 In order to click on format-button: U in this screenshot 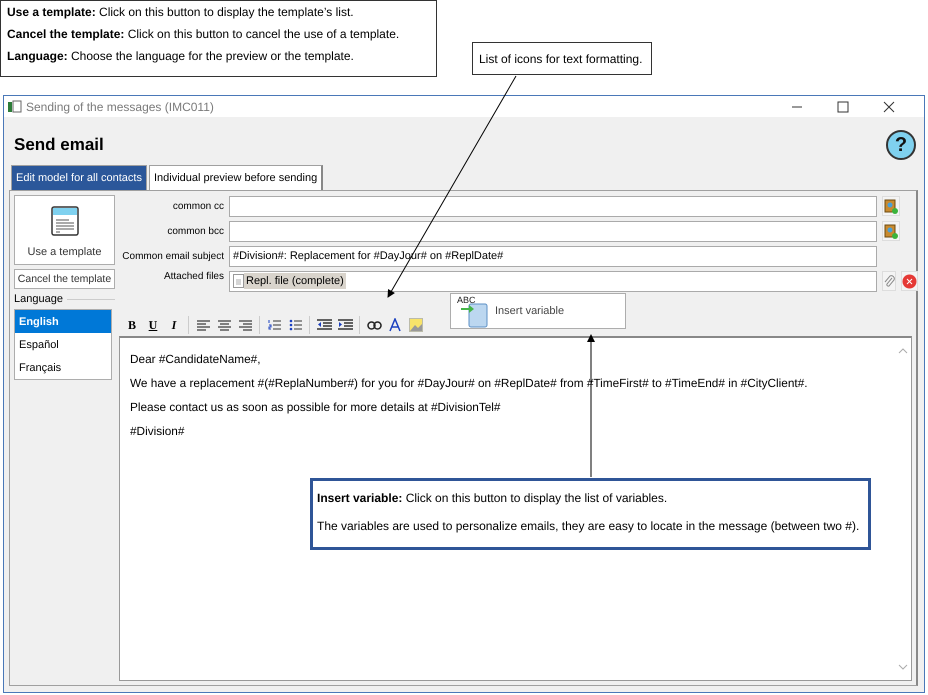, I will do `click(153, 325)`.